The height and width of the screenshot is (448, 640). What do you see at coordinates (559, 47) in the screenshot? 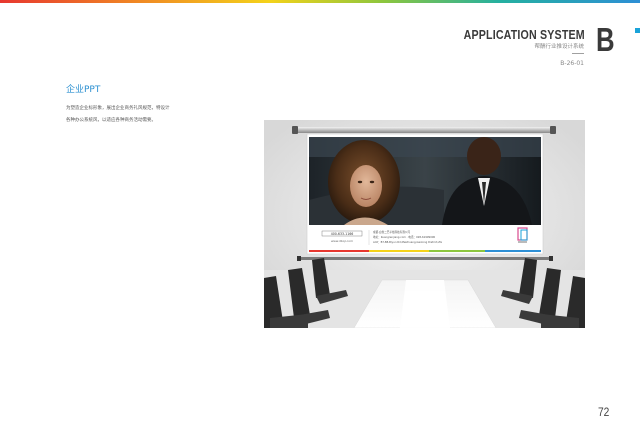
I see `system-subtitle: 帮酬行业推设计系统` at bounding box center [559, 47].